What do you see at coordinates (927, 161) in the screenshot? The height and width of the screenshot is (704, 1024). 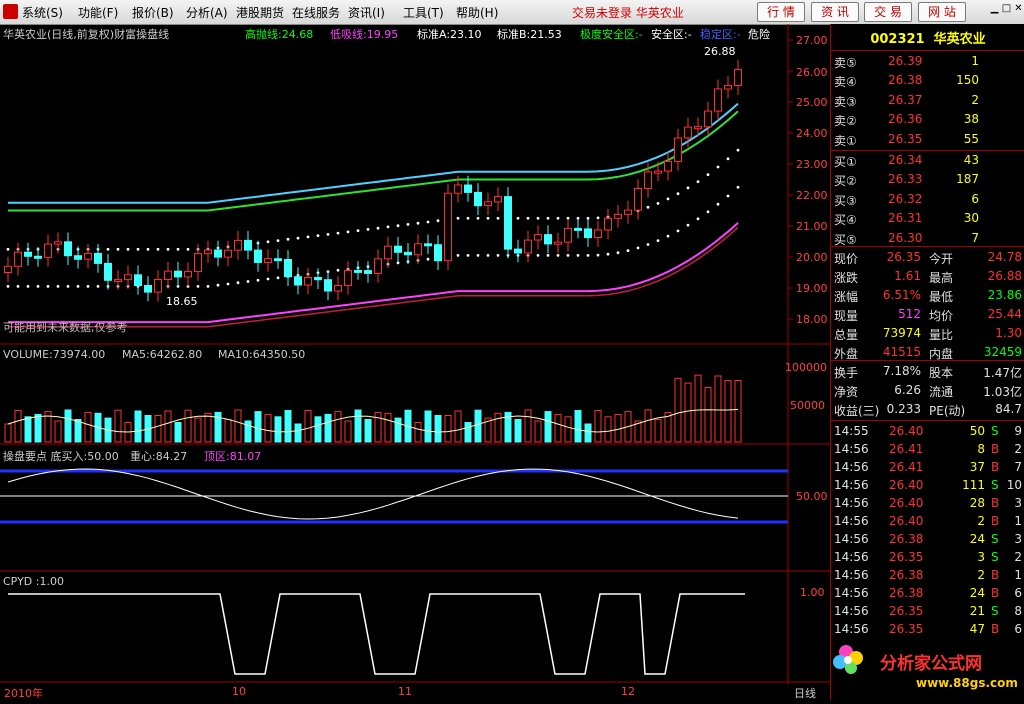 I see `bid-row: 买① 26.34 43` at bounding box center [927, 161].